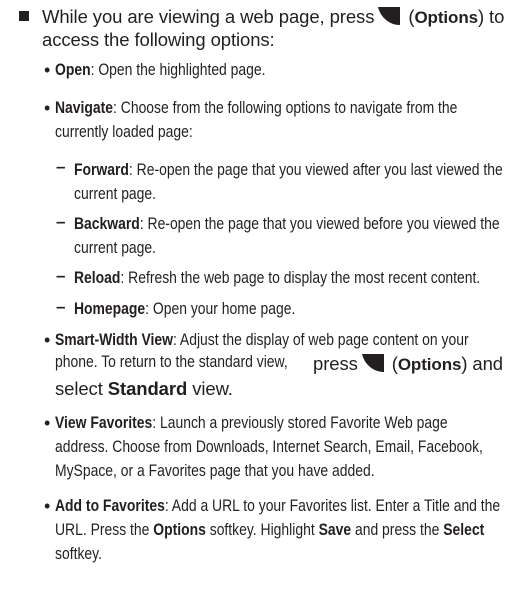  Describe the element at coordinates (73, 70) in the screenshot. I see `term-open: Open` at that location.